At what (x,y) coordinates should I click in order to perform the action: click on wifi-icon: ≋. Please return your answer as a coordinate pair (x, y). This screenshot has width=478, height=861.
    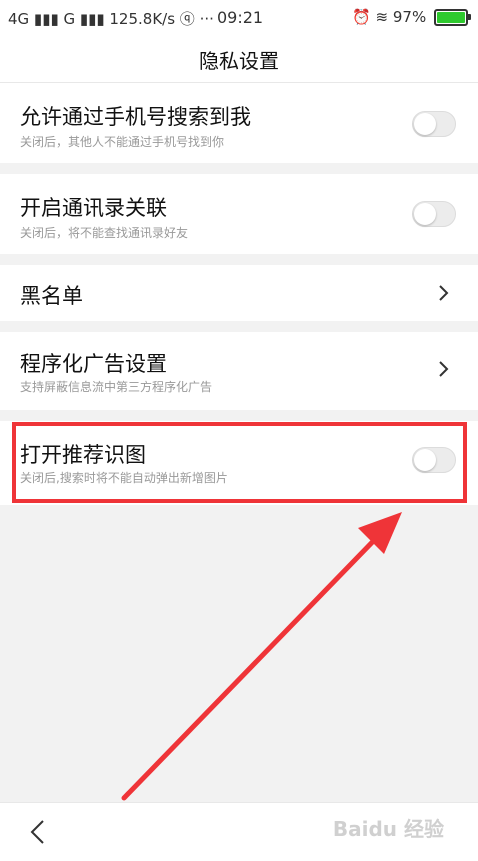
    Looking at the image, I should click on (382, 17).